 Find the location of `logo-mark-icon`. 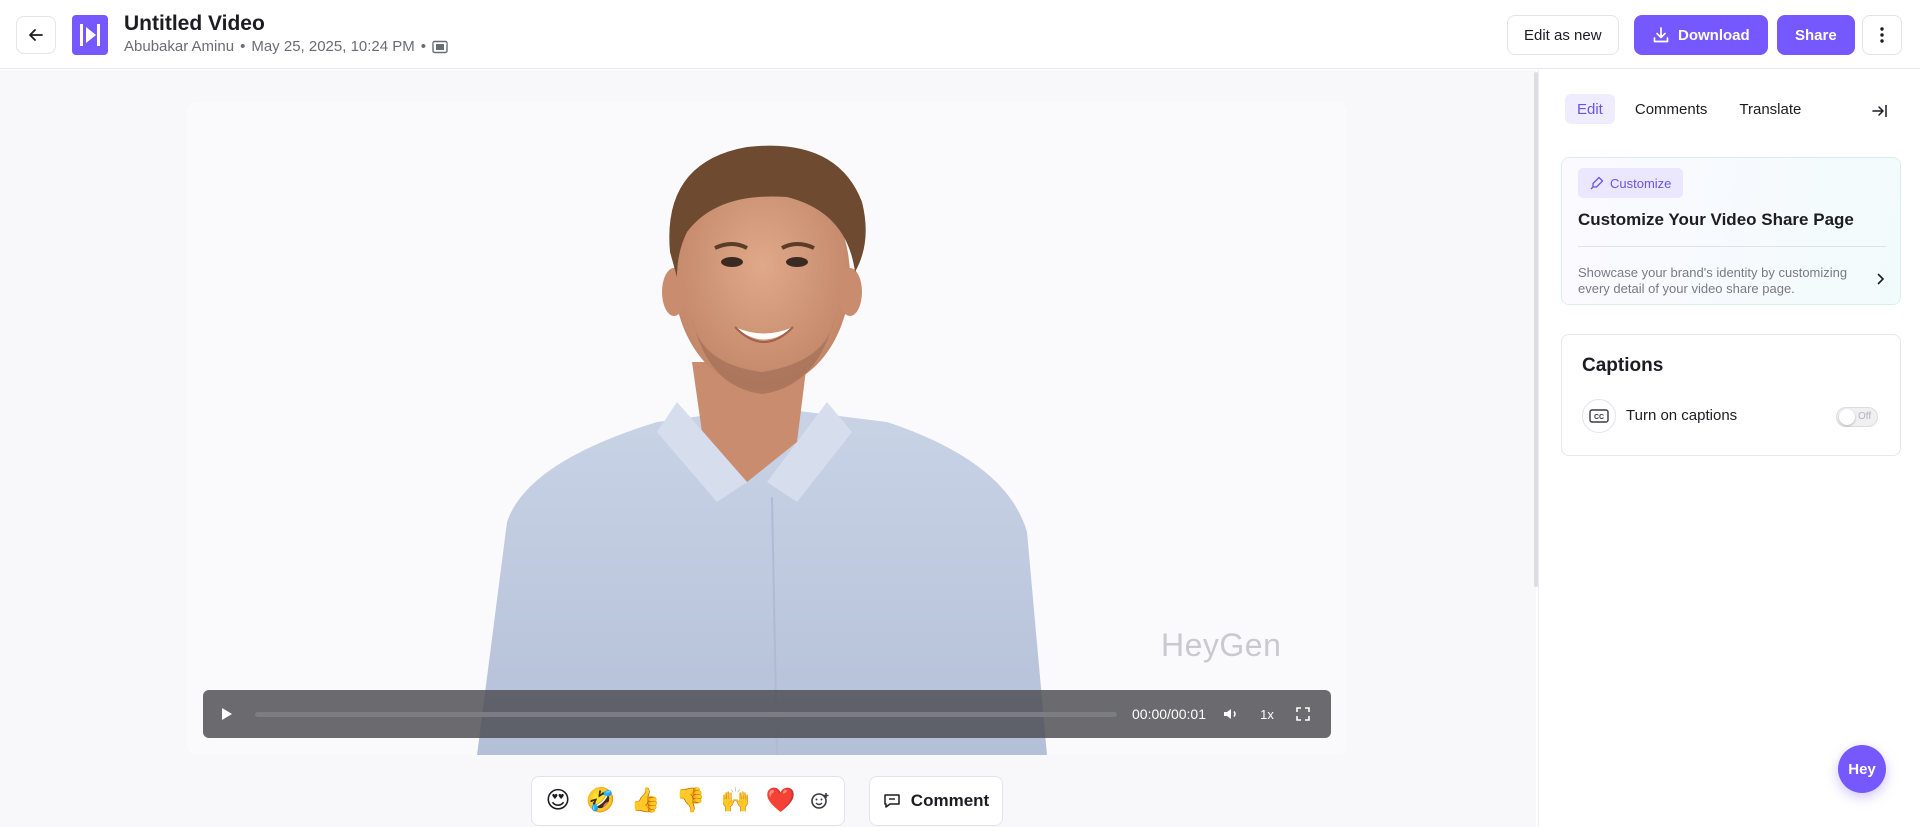

logo-mark-icon is located at coordinates (90, 35).